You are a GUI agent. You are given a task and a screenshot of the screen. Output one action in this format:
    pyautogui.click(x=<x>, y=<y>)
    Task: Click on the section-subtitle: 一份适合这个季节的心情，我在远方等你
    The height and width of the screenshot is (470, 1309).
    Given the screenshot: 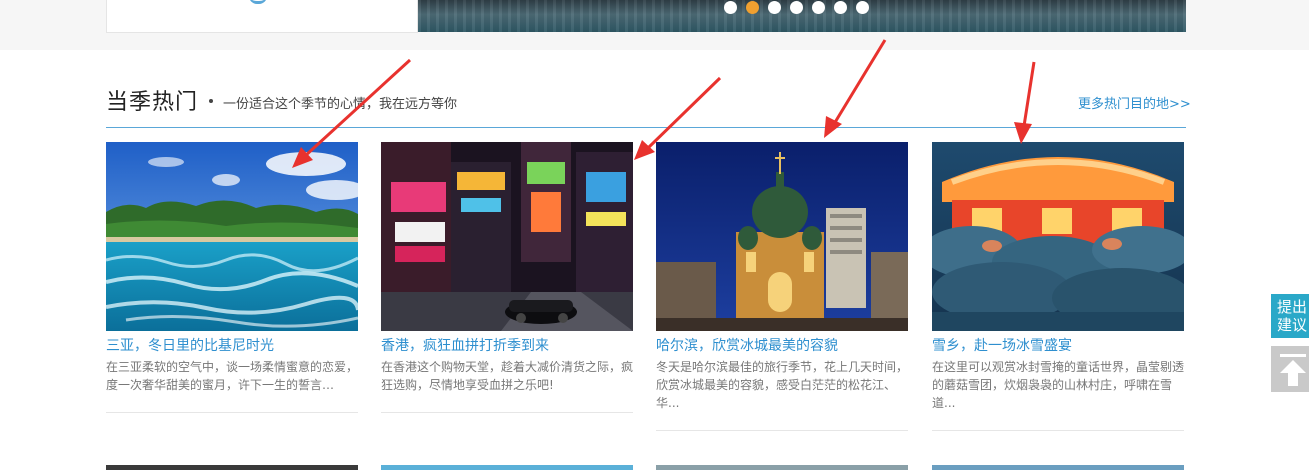 What is the action you would take?
    pyautogui.click(x=340, y=104)
    